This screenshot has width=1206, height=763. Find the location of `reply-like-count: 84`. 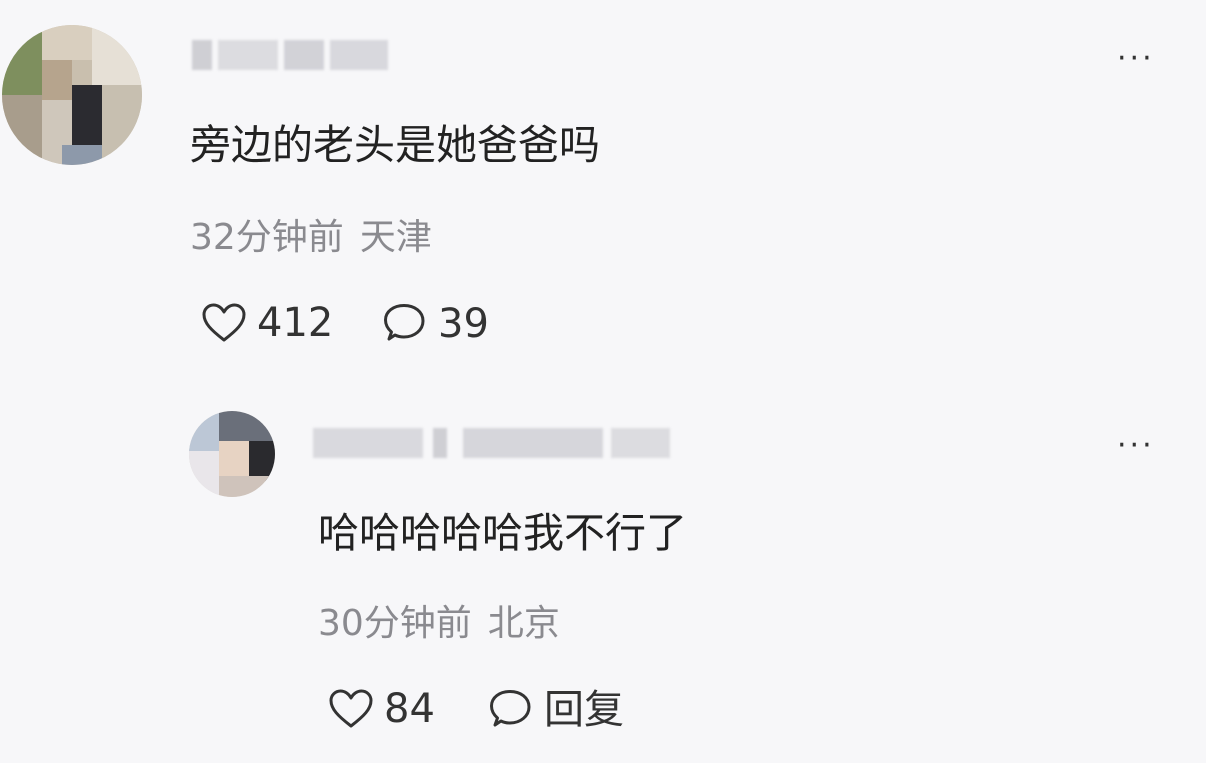

reply-like-count: 84 is located at coordinates (409, 709).